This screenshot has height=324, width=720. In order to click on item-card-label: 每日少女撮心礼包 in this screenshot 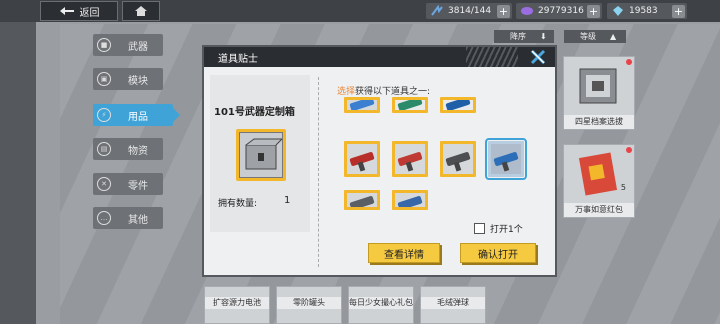, I will do `click(381, 303)`.